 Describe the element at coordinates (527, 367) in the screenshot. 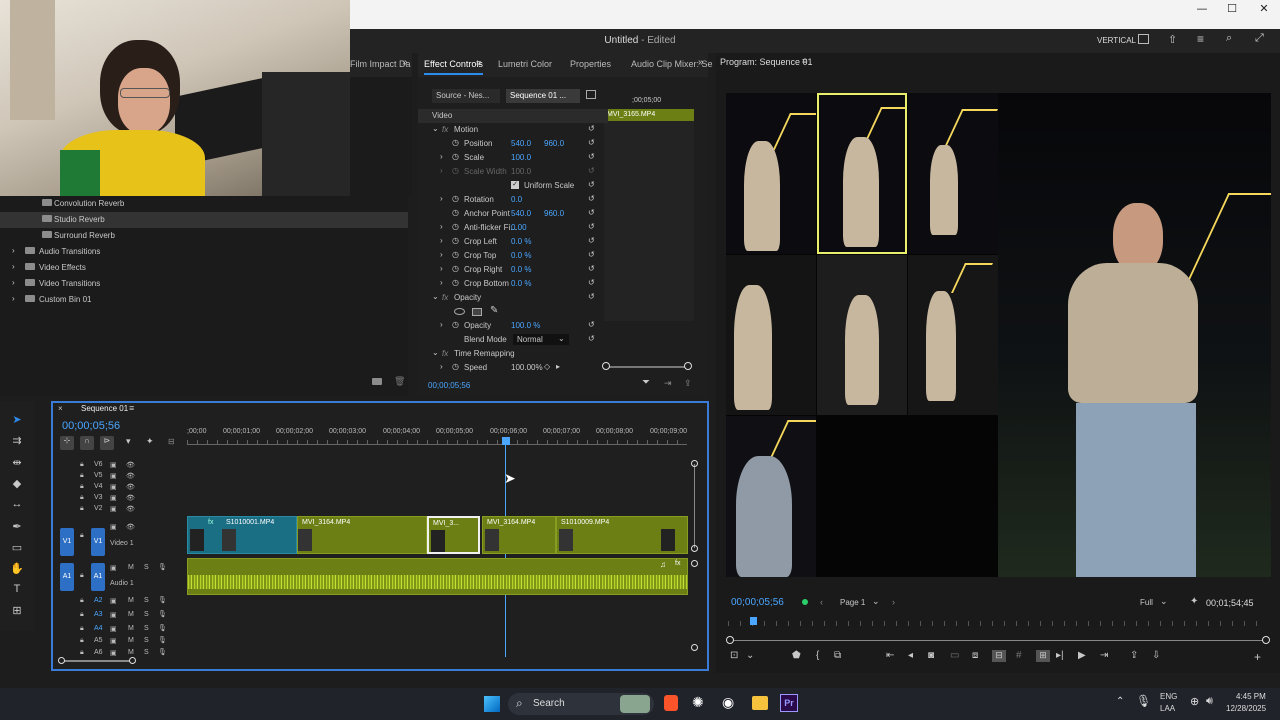

I see `speed-value: 100.00%` at that location.